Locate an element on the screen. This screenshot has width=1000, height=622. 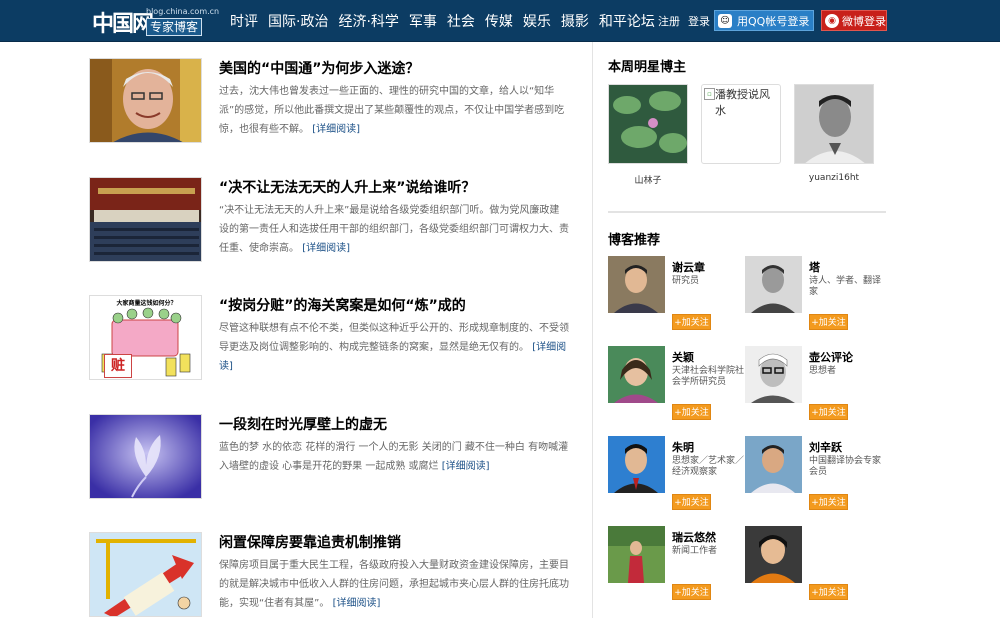
main-nav: 时评 国际·政治 经济·科学 军事 社会 传媒 娱乐 摄影 和平论坛 is located at coordinates (447, 20).